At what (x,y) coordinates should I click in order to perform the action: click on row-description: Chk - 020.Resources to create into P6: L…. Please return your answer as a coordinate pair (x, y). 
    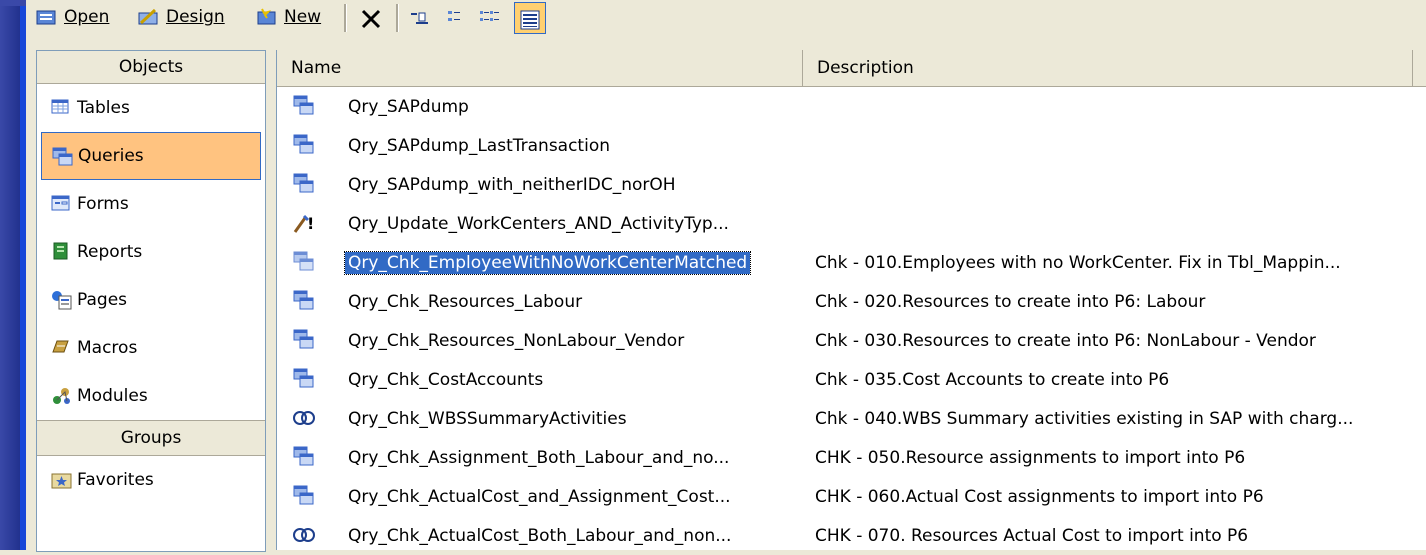
    Looking at the image, I should click on (1010, 301).